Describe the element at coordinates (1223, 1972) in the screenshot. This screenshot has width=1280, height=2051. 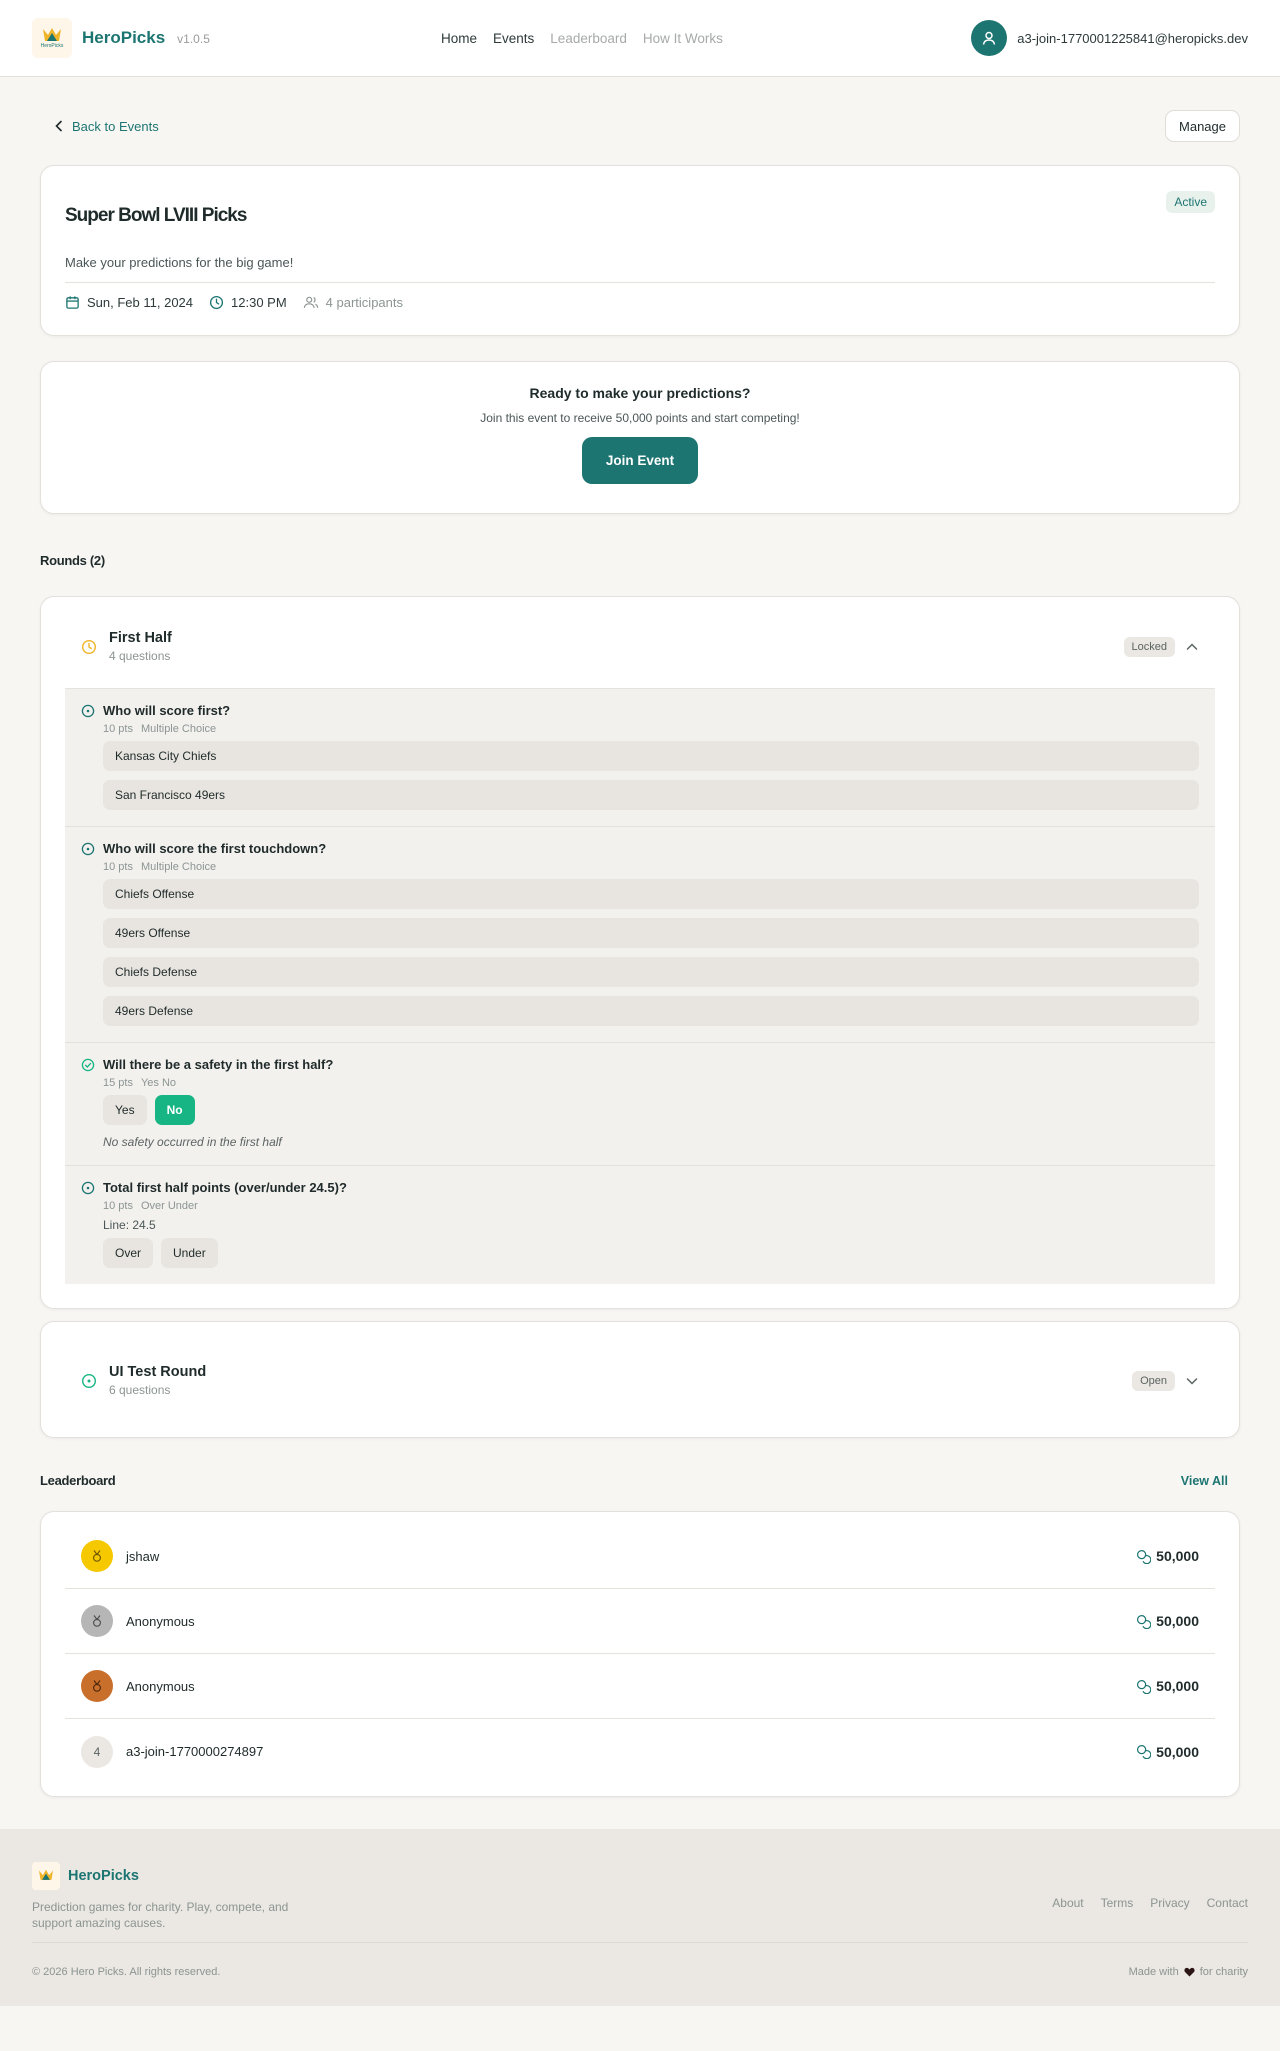
I see `for-charity-text: for charity` at that location.